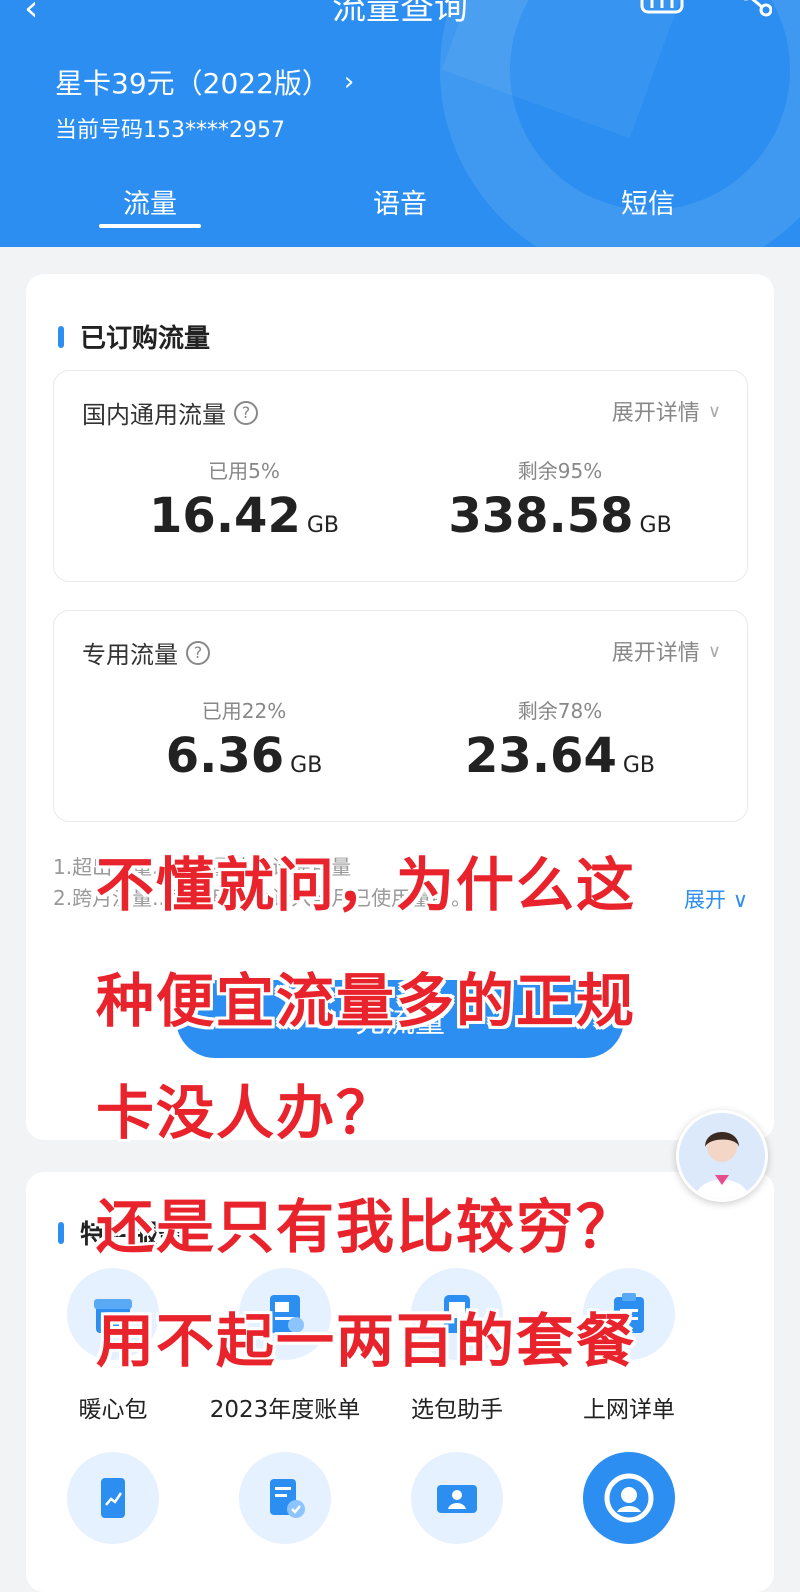 Image resolution: width=800 pixels, height=1592 pixels. I want to click on service-label: 上网详单, so click(629, 1410).